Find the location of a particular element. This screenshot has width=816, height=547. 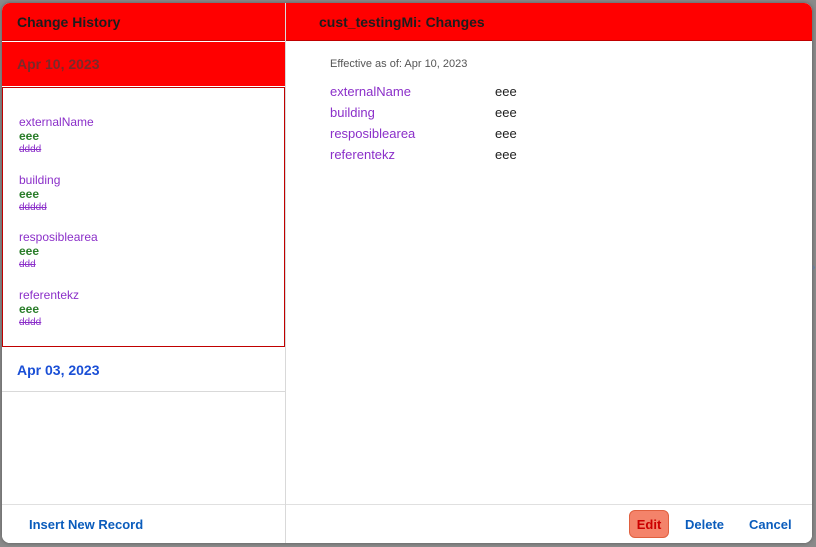

detail-row: building eee is located at coordinates (423, 112).